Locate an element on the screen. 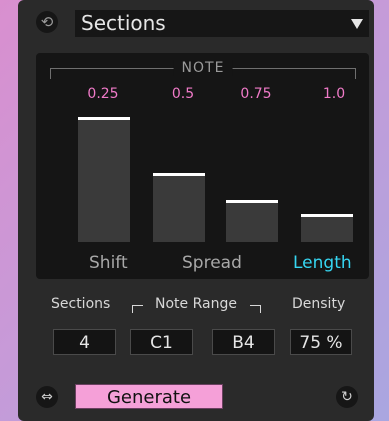 The image size is (389, 421). sections-field: 4 is located at coordinates (84, 342).